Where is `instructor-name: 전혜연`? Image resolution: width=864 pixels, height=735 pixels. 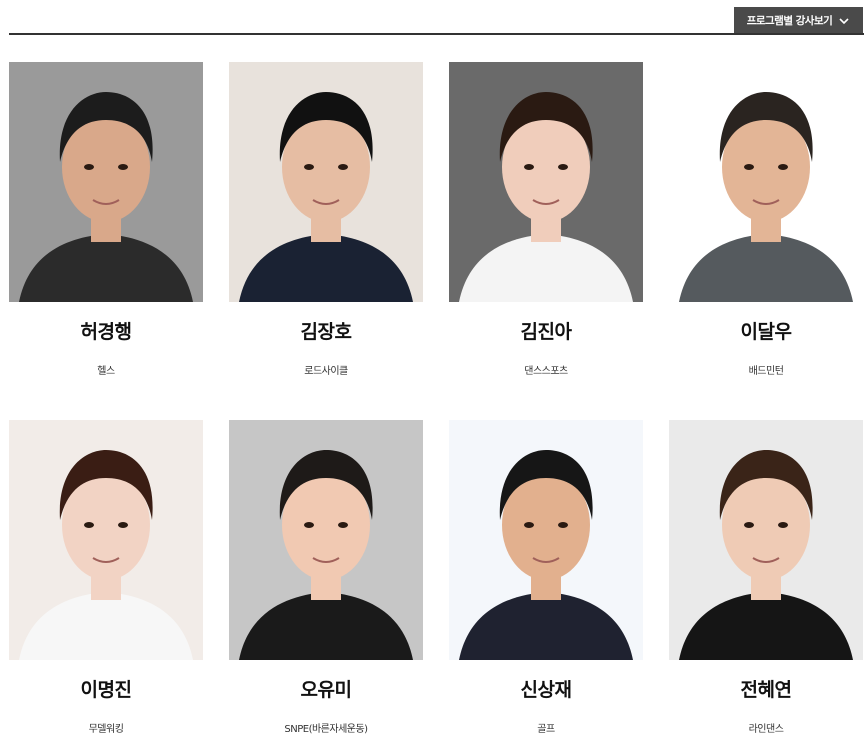 instructor-name: 전혜연 is located at coordinates (766, 690).